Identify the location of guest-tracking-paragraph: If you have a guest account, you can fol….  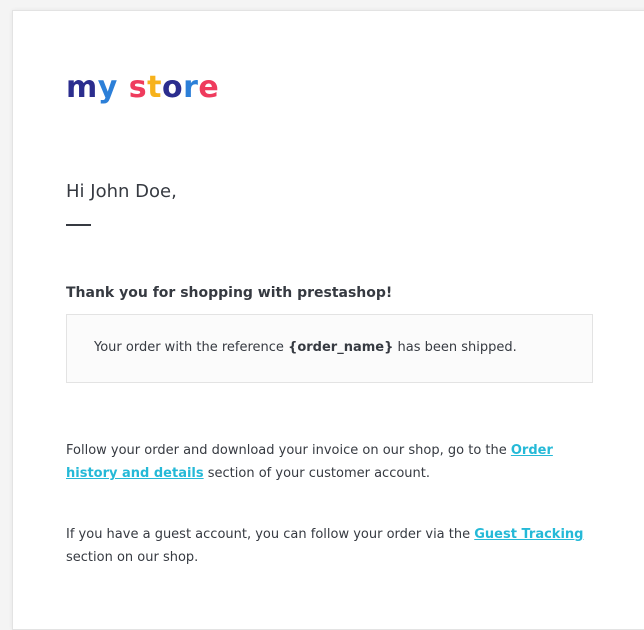
(331, 546).